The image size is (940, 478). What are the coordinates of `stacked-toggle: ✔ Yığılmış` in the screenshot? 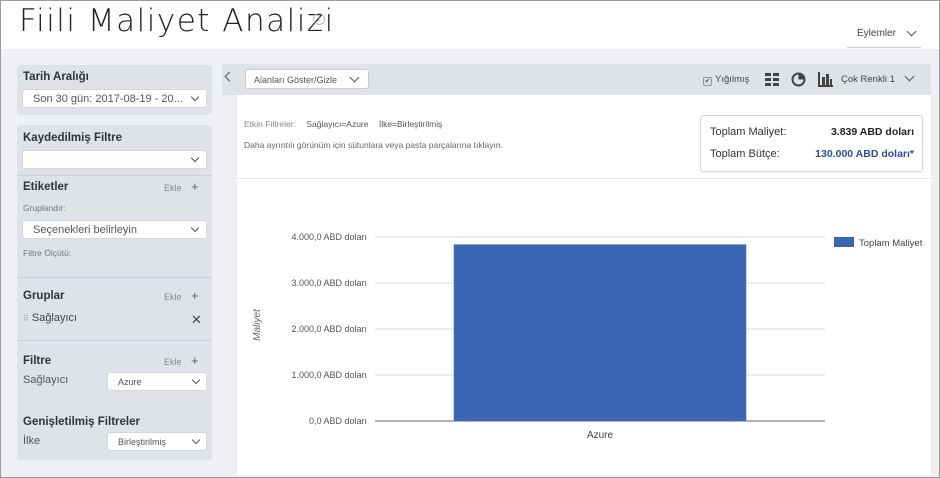 It's located at (726, 80).